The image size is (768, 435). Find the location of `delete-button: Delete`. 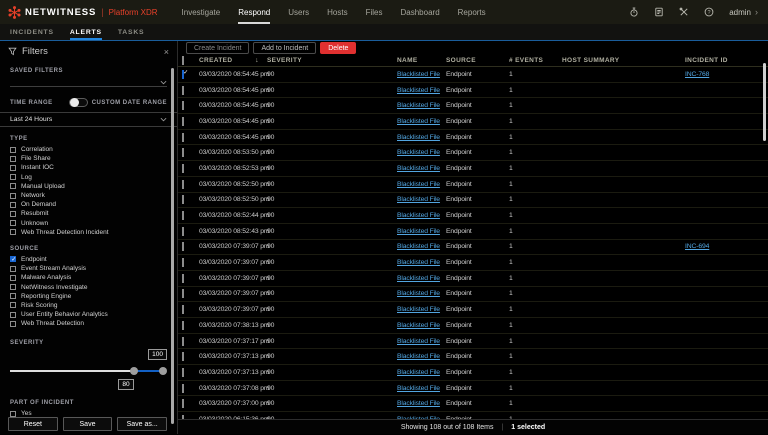

delete-button: Delete is located at coordinates (338, 48).